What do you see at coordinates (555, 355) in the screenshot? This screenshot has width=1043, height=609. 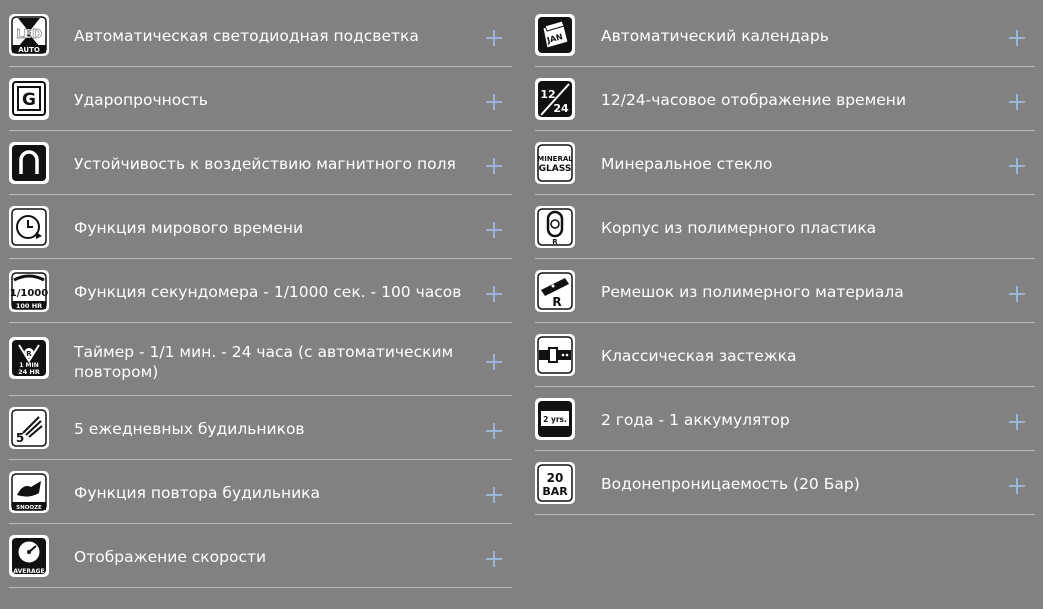 I see `buckle-icon` at bounding box center [555, 355].